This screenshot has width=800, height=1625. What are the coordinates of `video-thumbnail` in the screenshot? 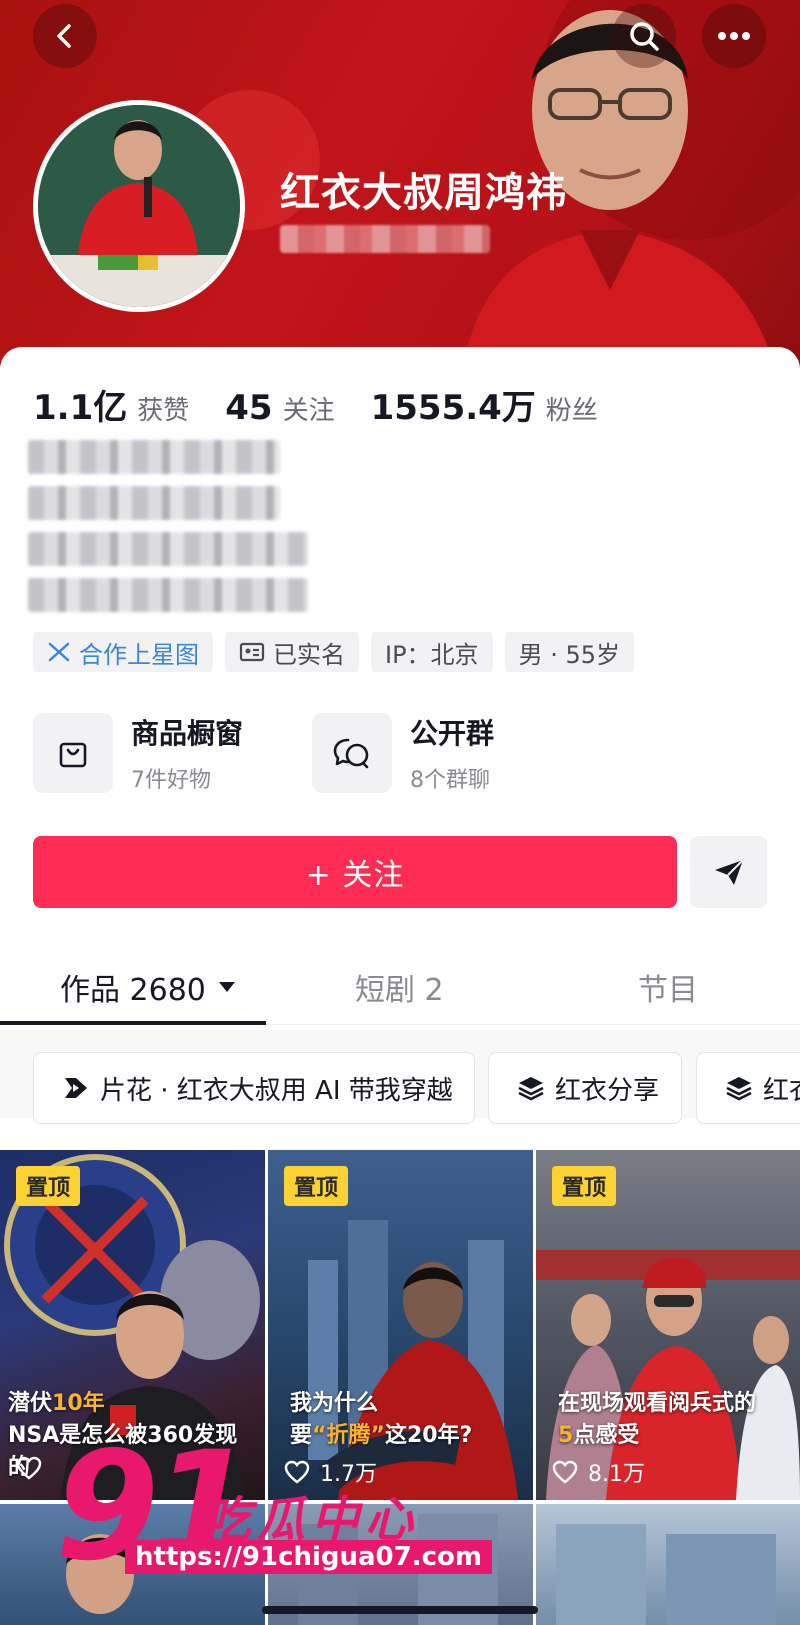 It's located at (666, 1574).